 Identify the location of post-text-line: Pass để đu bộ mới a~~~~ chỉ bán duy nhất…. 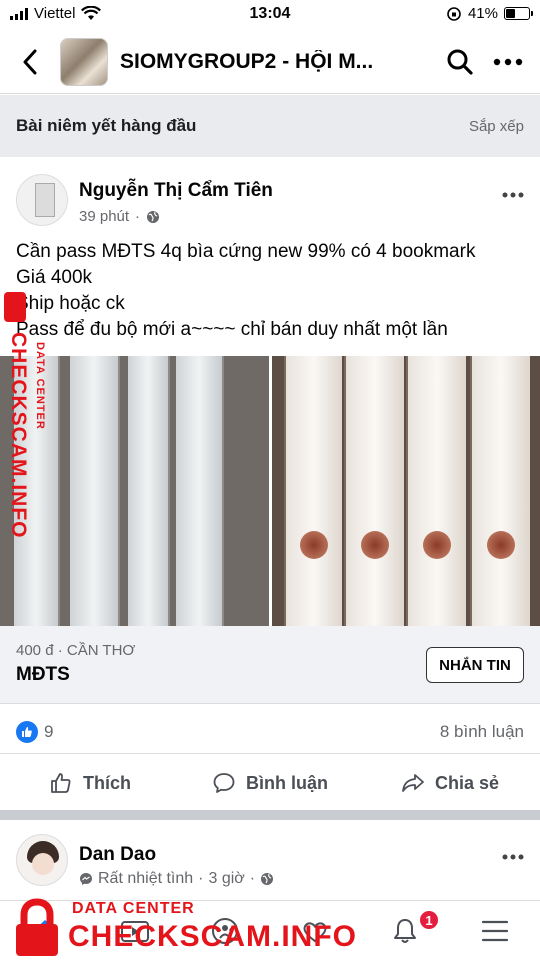
(232, 329).